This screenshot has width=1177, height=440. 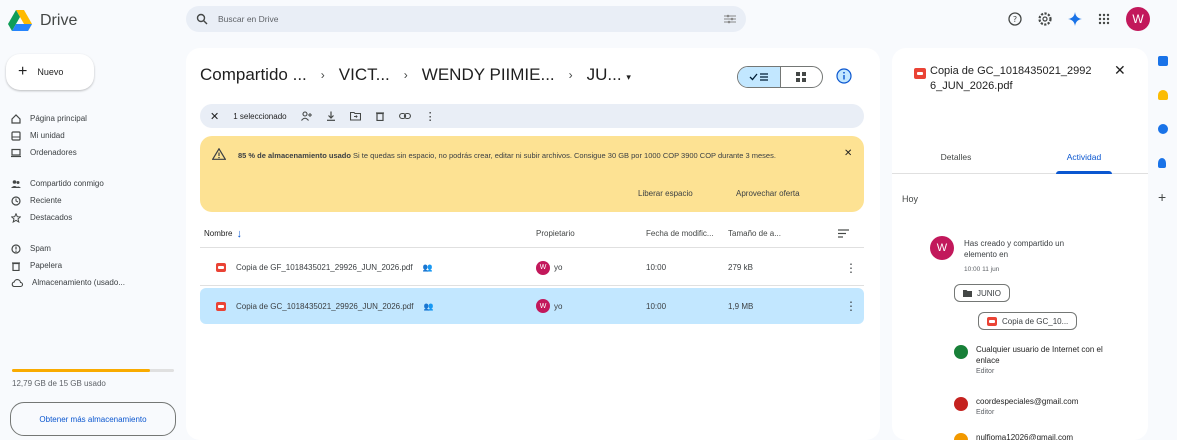 What do you see at coordinates (331, 116) in the screenshot?
I see `download-icon` at bounding box center [331, 116].